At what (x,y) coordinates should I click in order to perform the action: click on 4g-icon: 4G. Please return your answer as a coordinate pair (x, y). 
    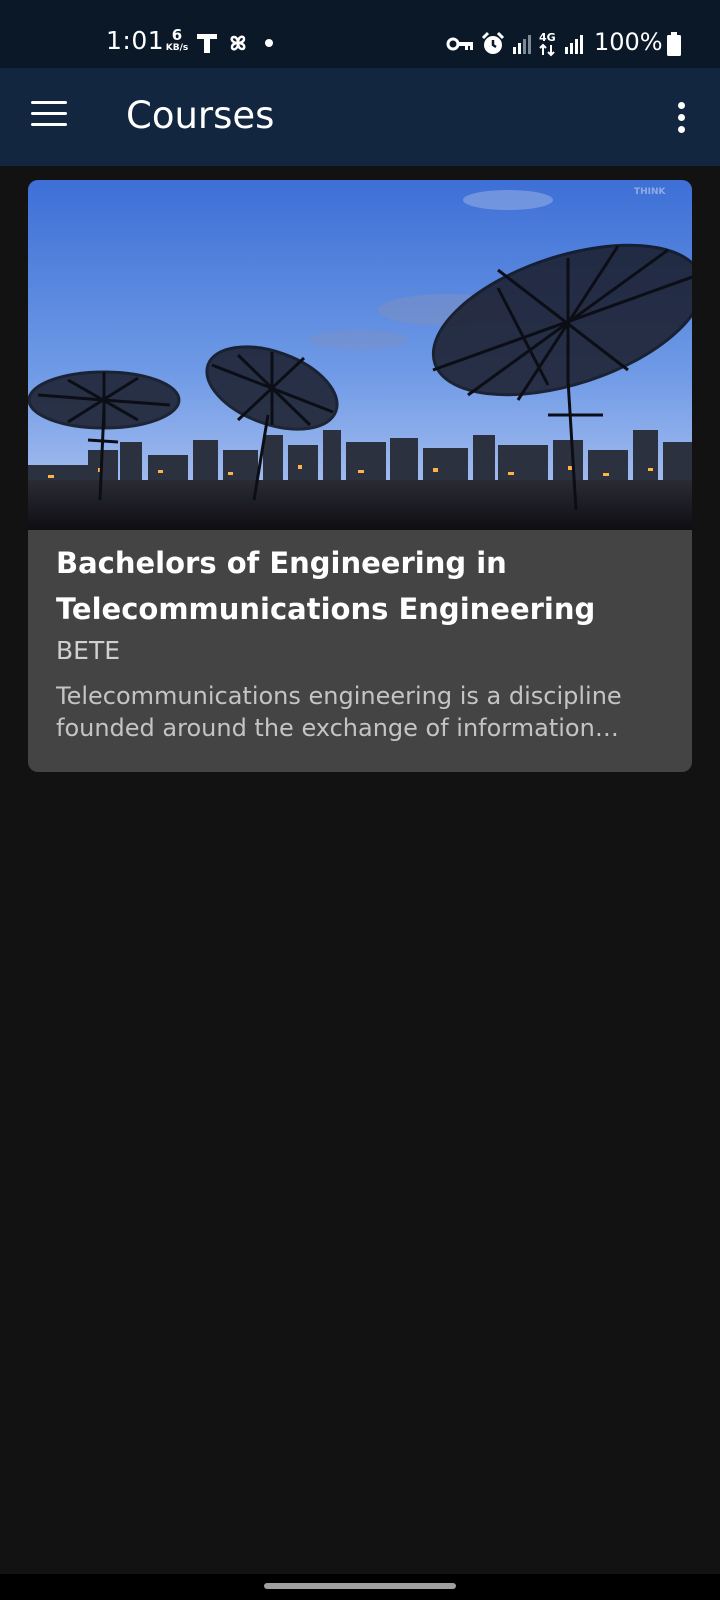
    Looking at the image, I should click on (547, 44).